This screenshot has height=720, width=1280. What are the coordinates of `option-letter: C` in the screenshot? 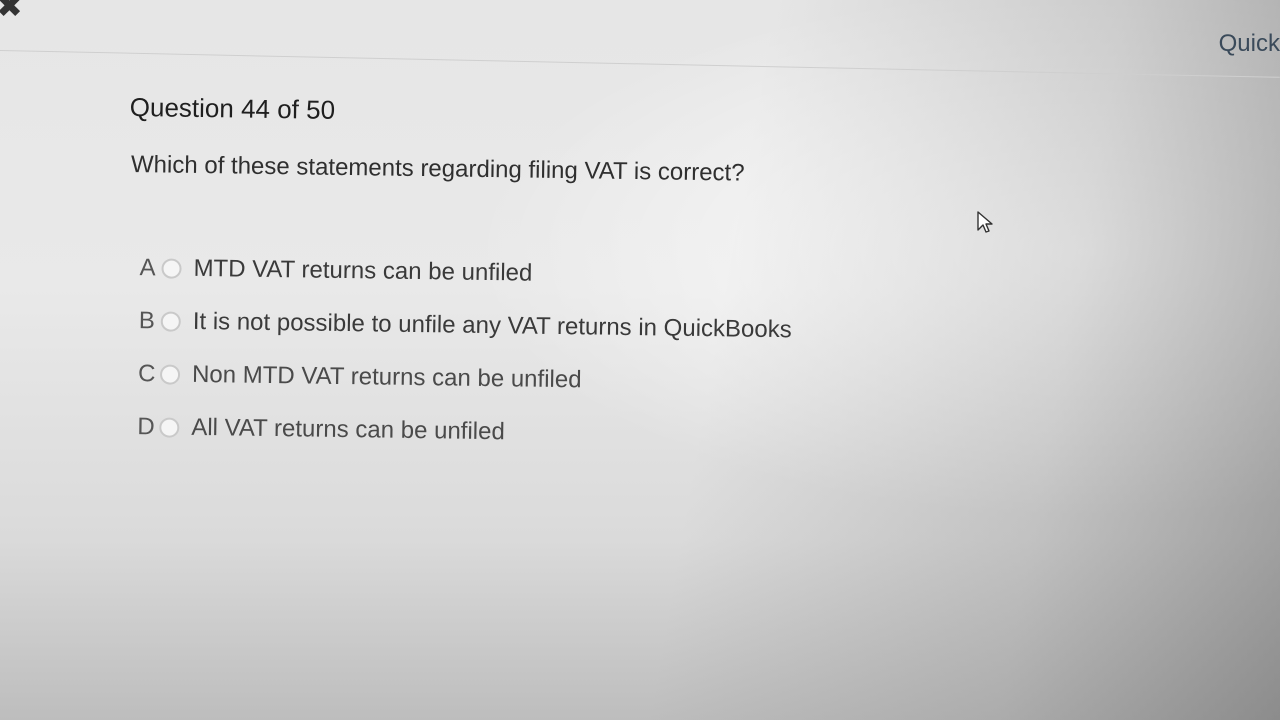 It's located at (146, 373).